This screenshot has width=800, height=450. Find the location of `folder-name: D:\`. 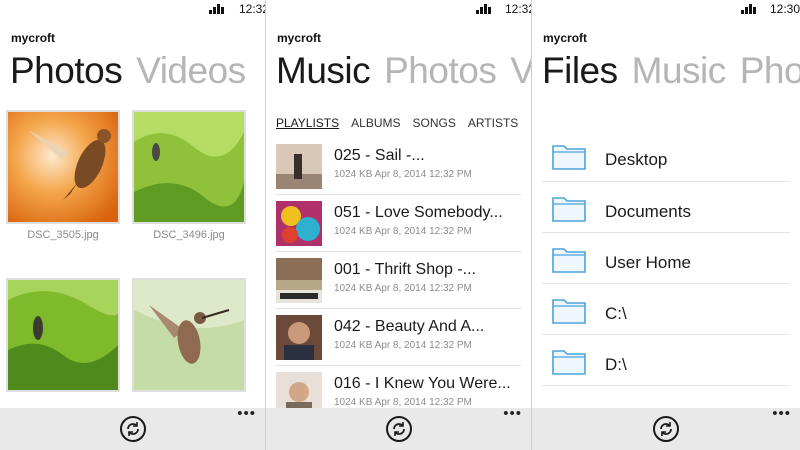

folder-name: D:\ is located at coordinates (616, 364).